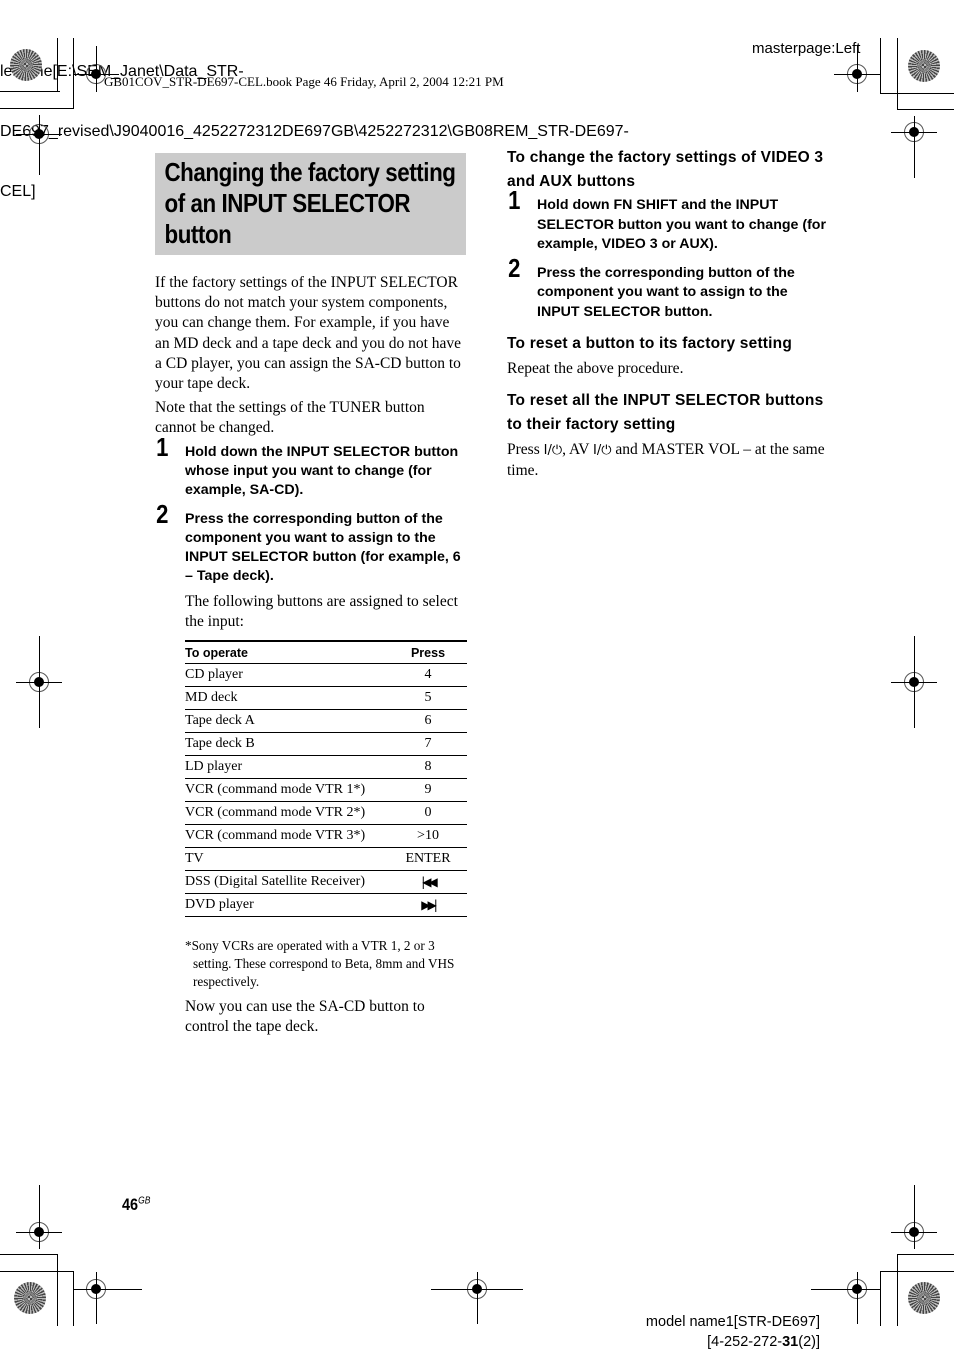 The image size is (954, 1364). I want to click on press-cell: 8, so click(428, 767).